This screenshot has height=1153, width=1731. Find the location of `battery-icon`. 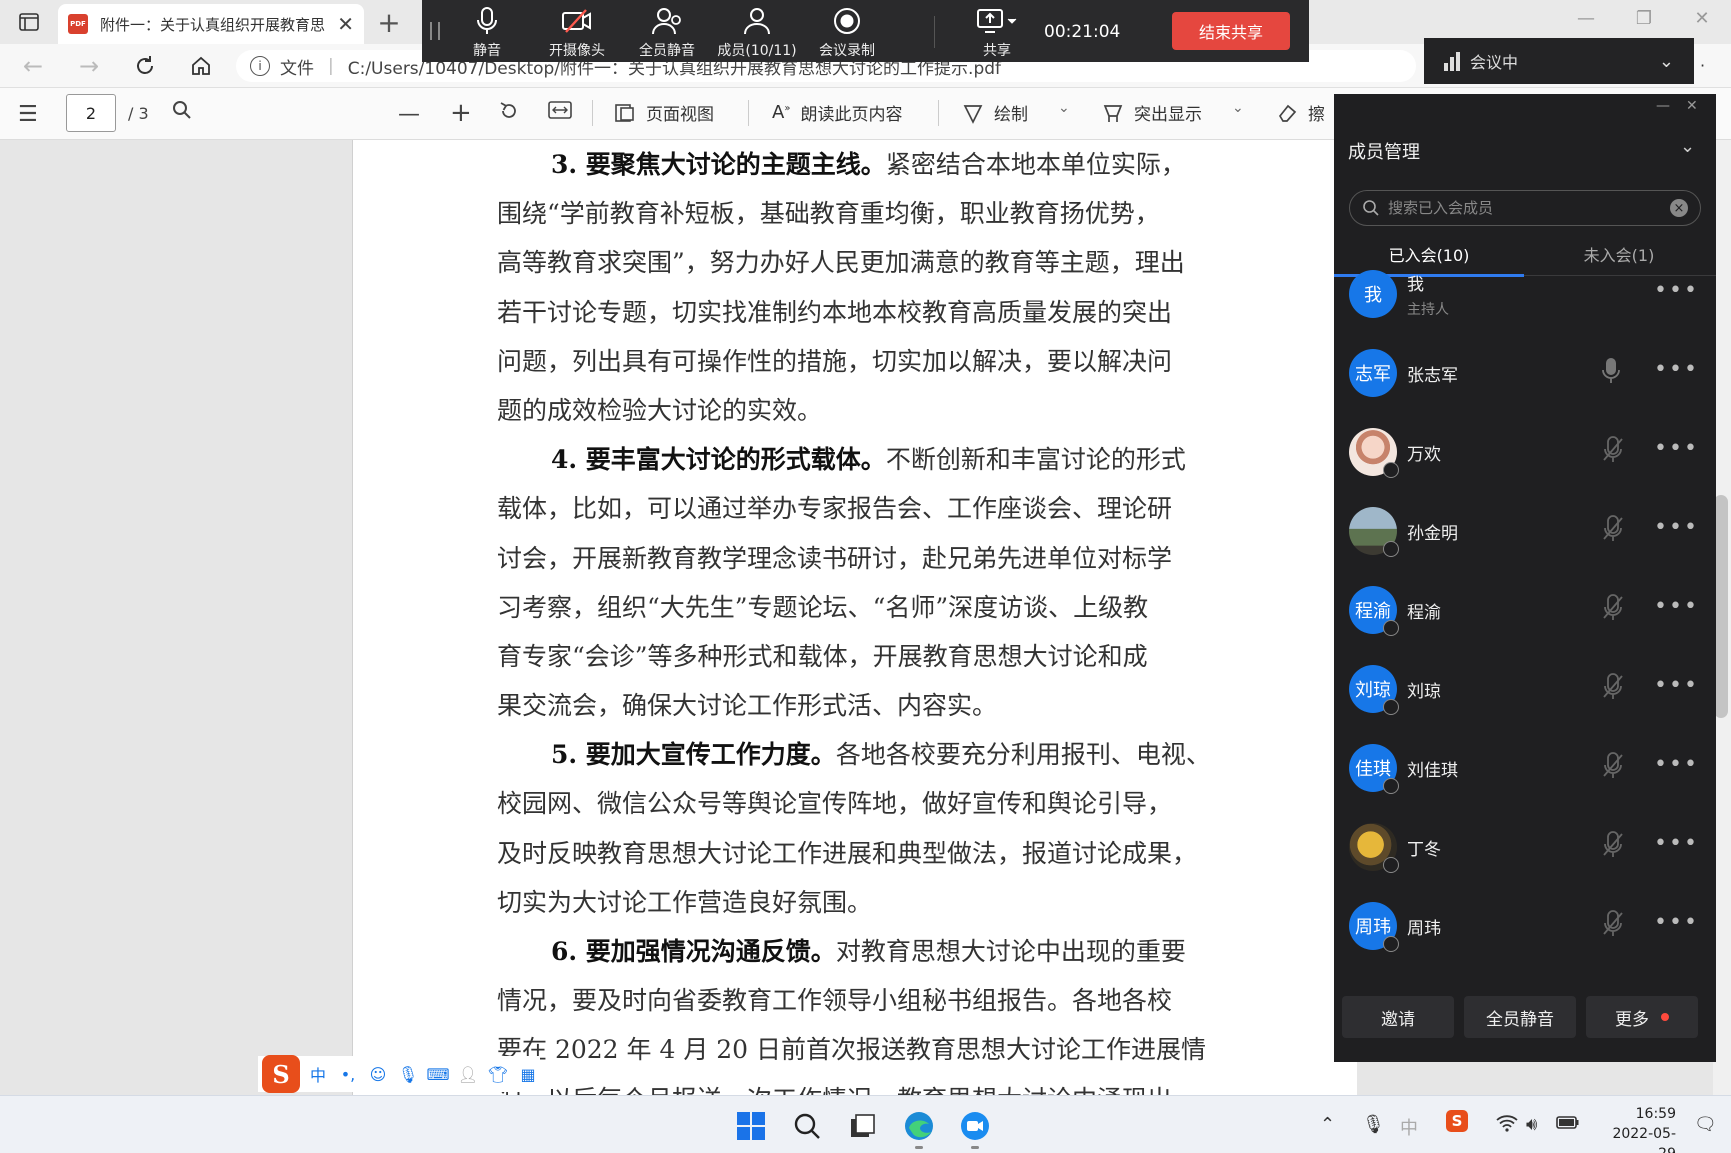

battery-icon is located at coordinates (1568, 1124).